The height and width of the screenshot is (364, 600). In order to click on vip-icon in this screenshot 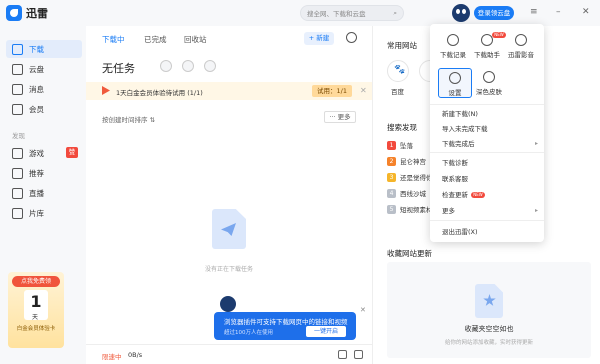, I will do `click(17, 109)`.